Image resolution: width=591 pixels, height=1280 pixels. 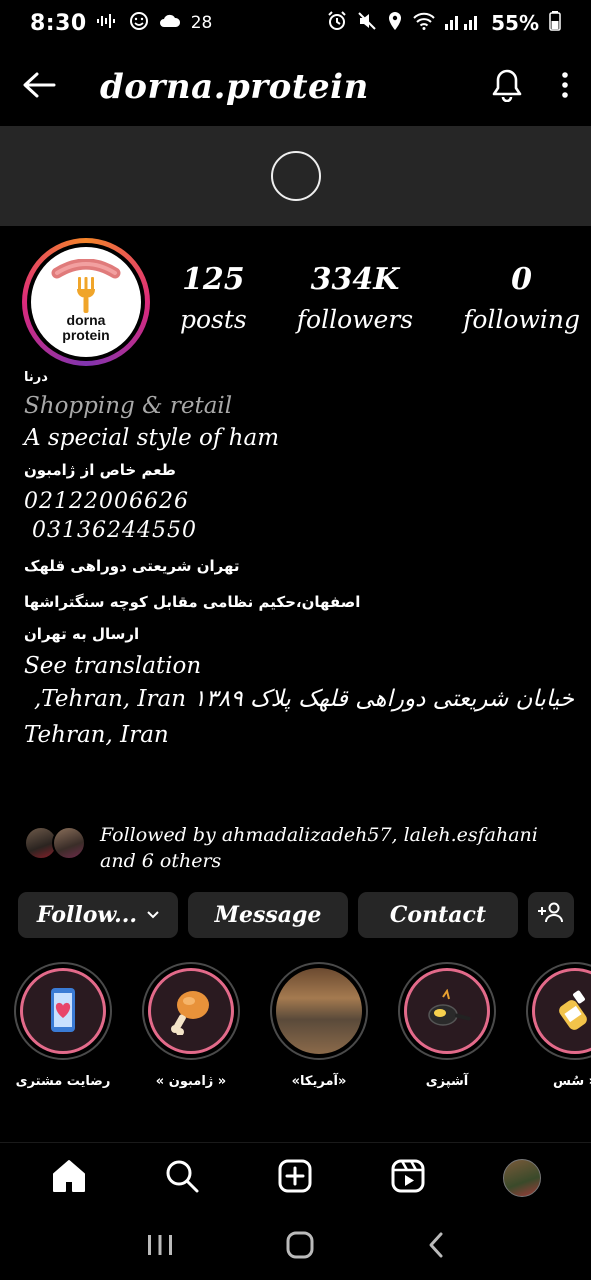 I want to click on following-count: 0, so click(x=521, y=279).